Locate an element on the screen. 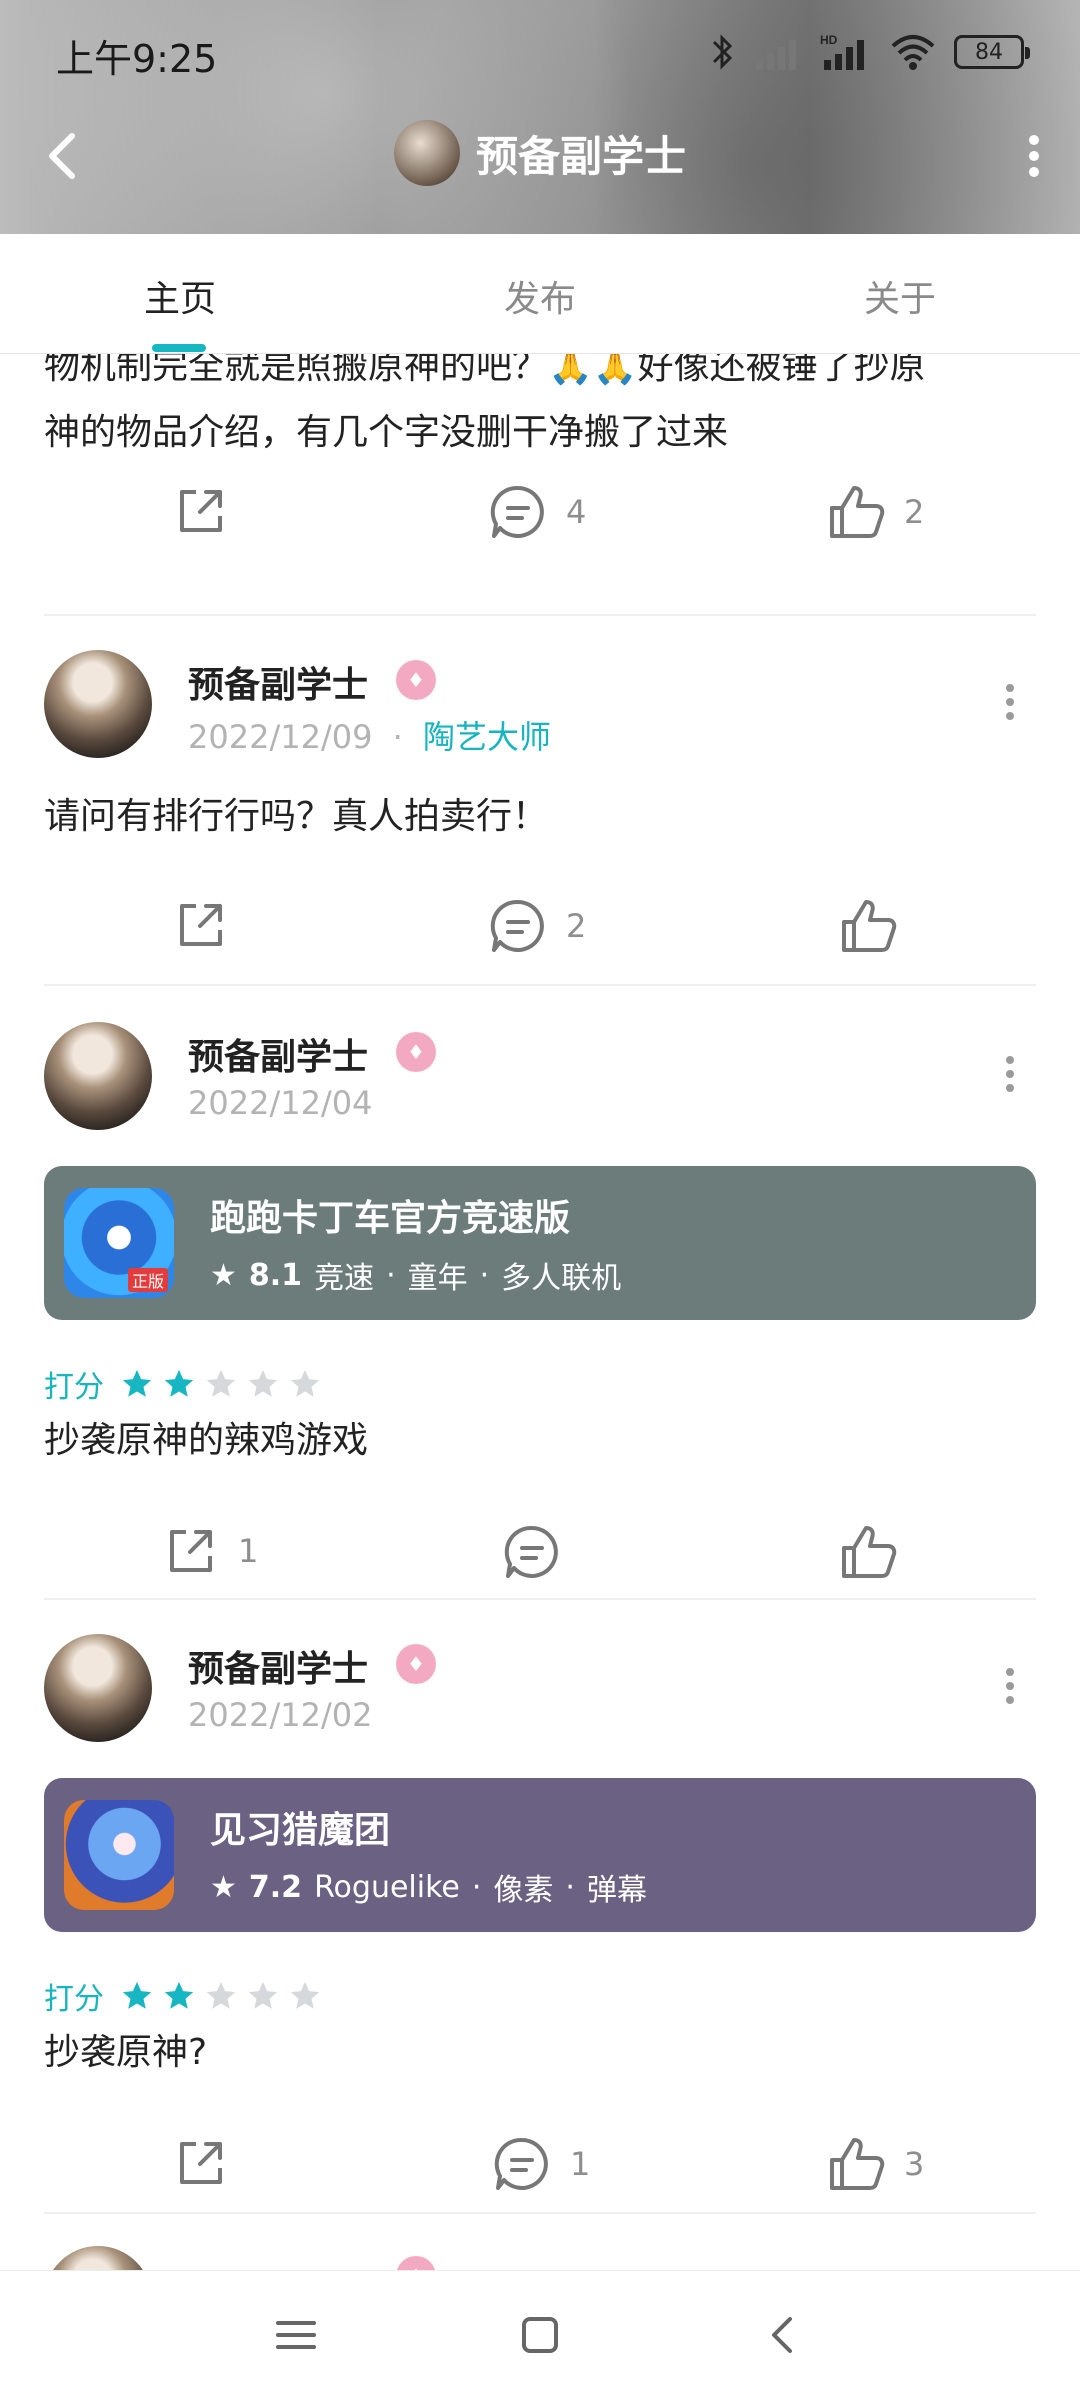  game-tag: Roguelike is located at coordinates (387, 1887).